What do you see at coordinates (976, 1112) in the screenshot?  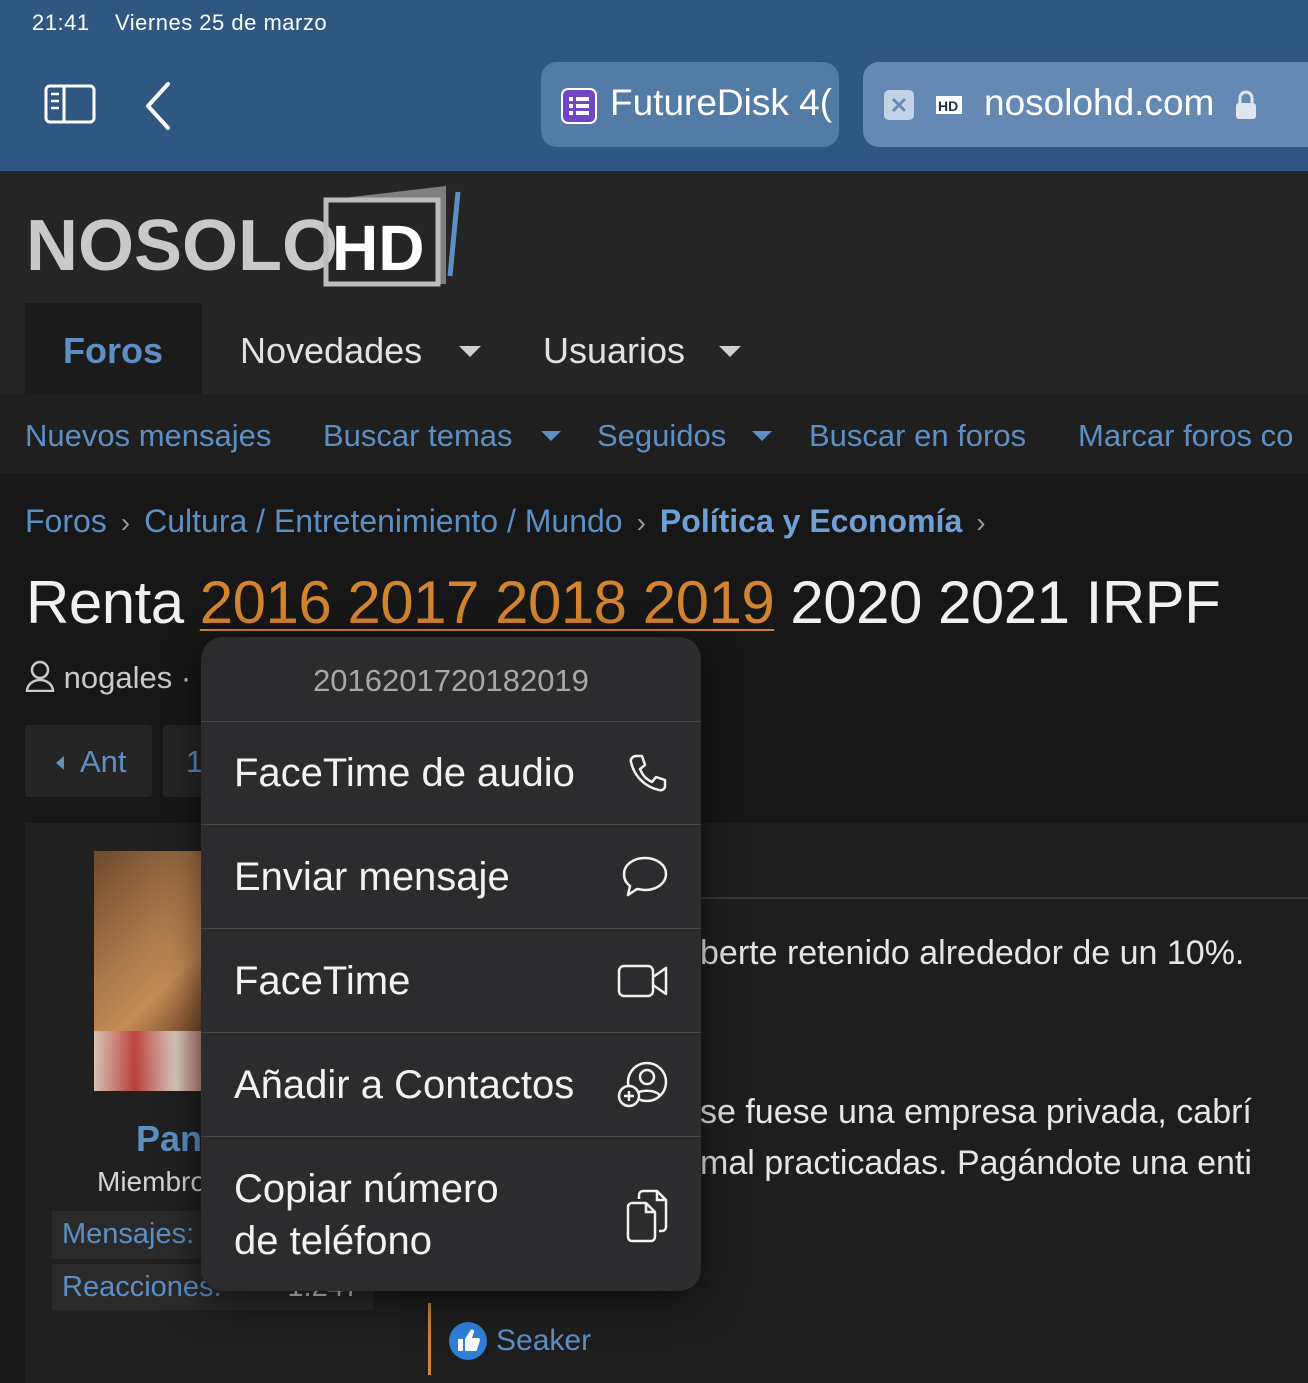 I see `post-text-line: se fuese una empresa privada, cabrí` at bounding box center [976, 1112].